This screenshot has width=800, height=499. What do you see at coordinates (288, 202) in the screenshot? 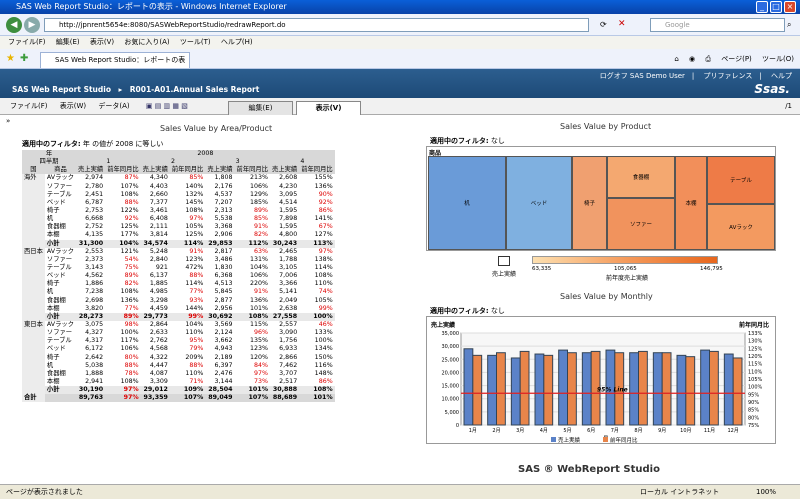
I see `table-cell: 4,514` at bounding box center [288, 202].